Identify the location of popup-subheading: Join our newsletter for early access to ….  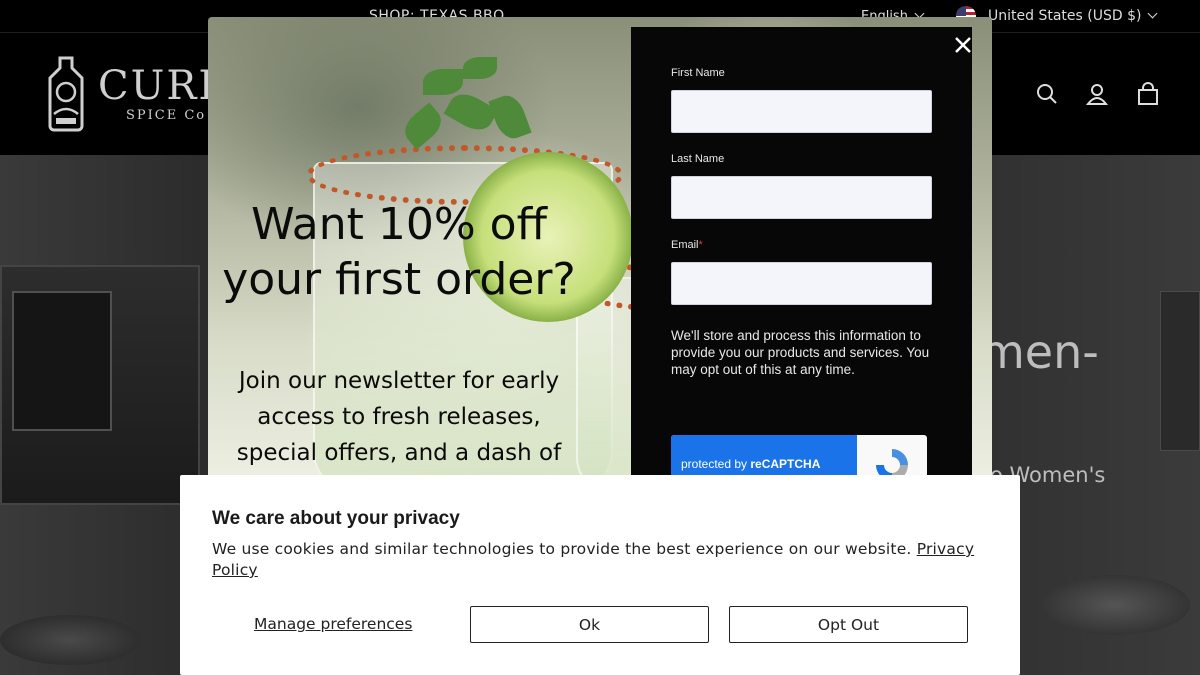
(399, 417).